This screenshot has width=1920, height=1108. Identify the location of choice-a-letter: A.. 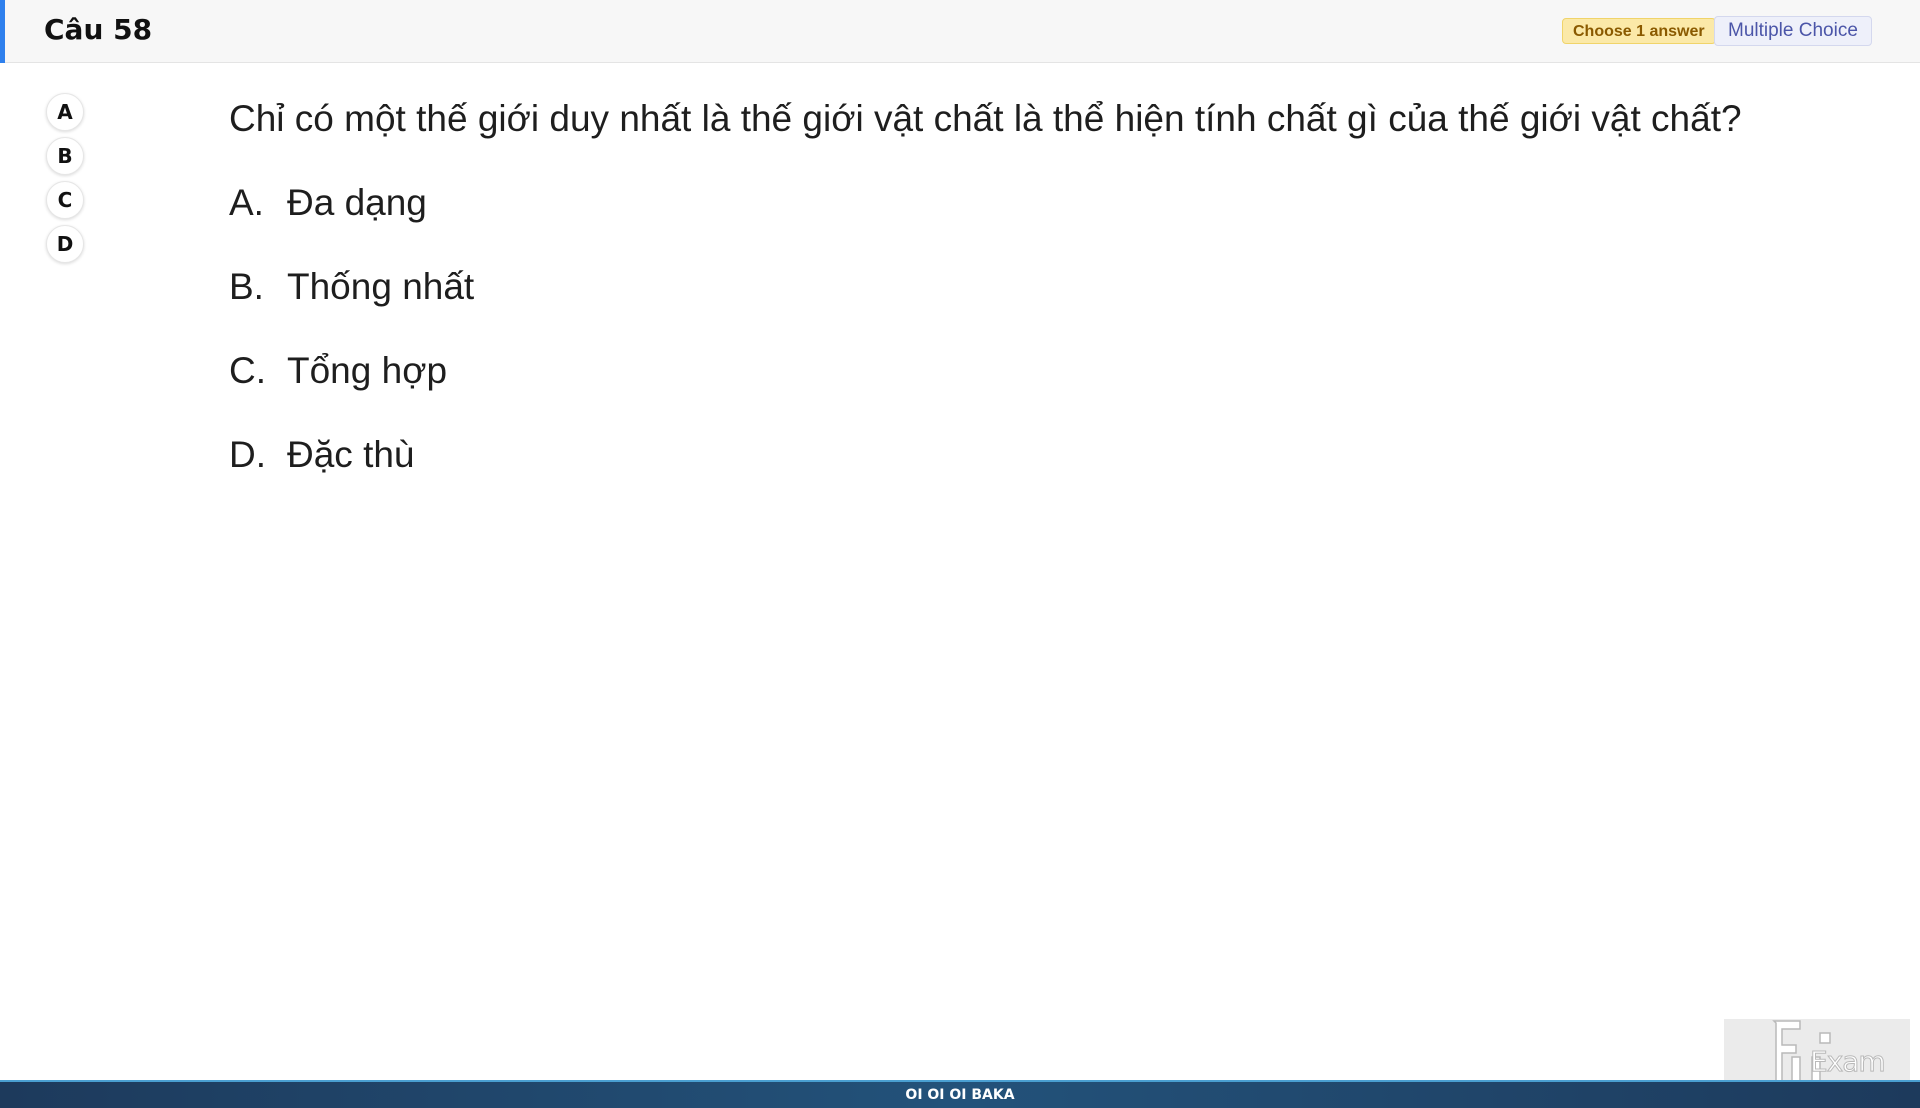
(246, 202).